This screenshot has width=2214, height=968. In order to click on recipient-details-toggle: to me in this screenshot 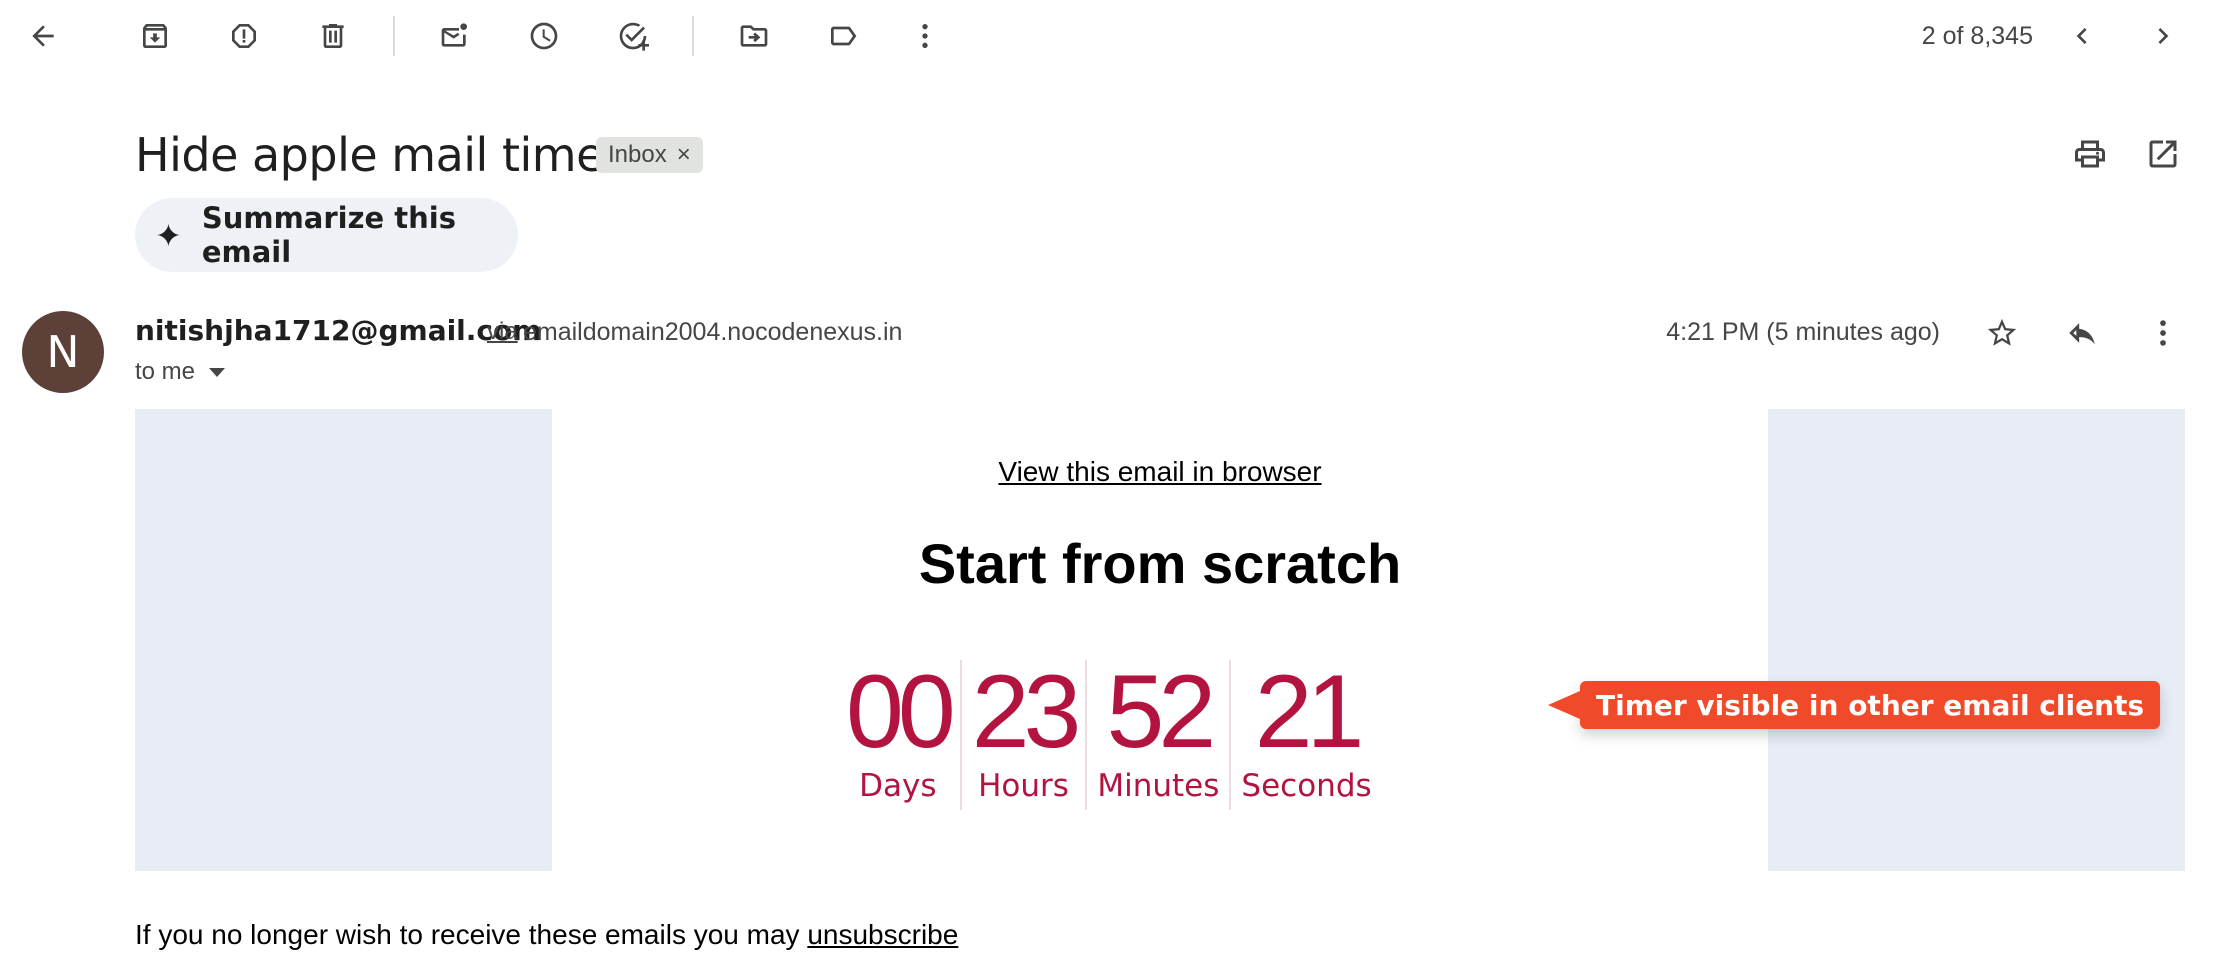, I will do `click(180, 372)`.